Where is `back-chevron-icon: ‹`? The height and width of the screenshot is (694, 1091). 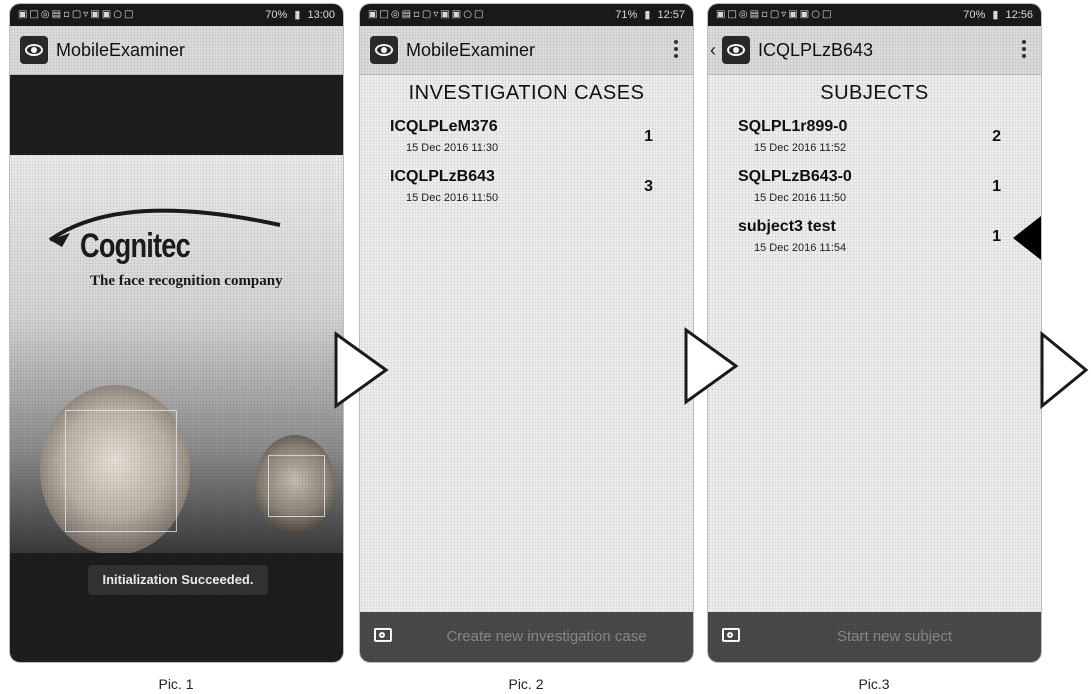 back-chevron-icon: ‹ is located at coordinates (713, 50).